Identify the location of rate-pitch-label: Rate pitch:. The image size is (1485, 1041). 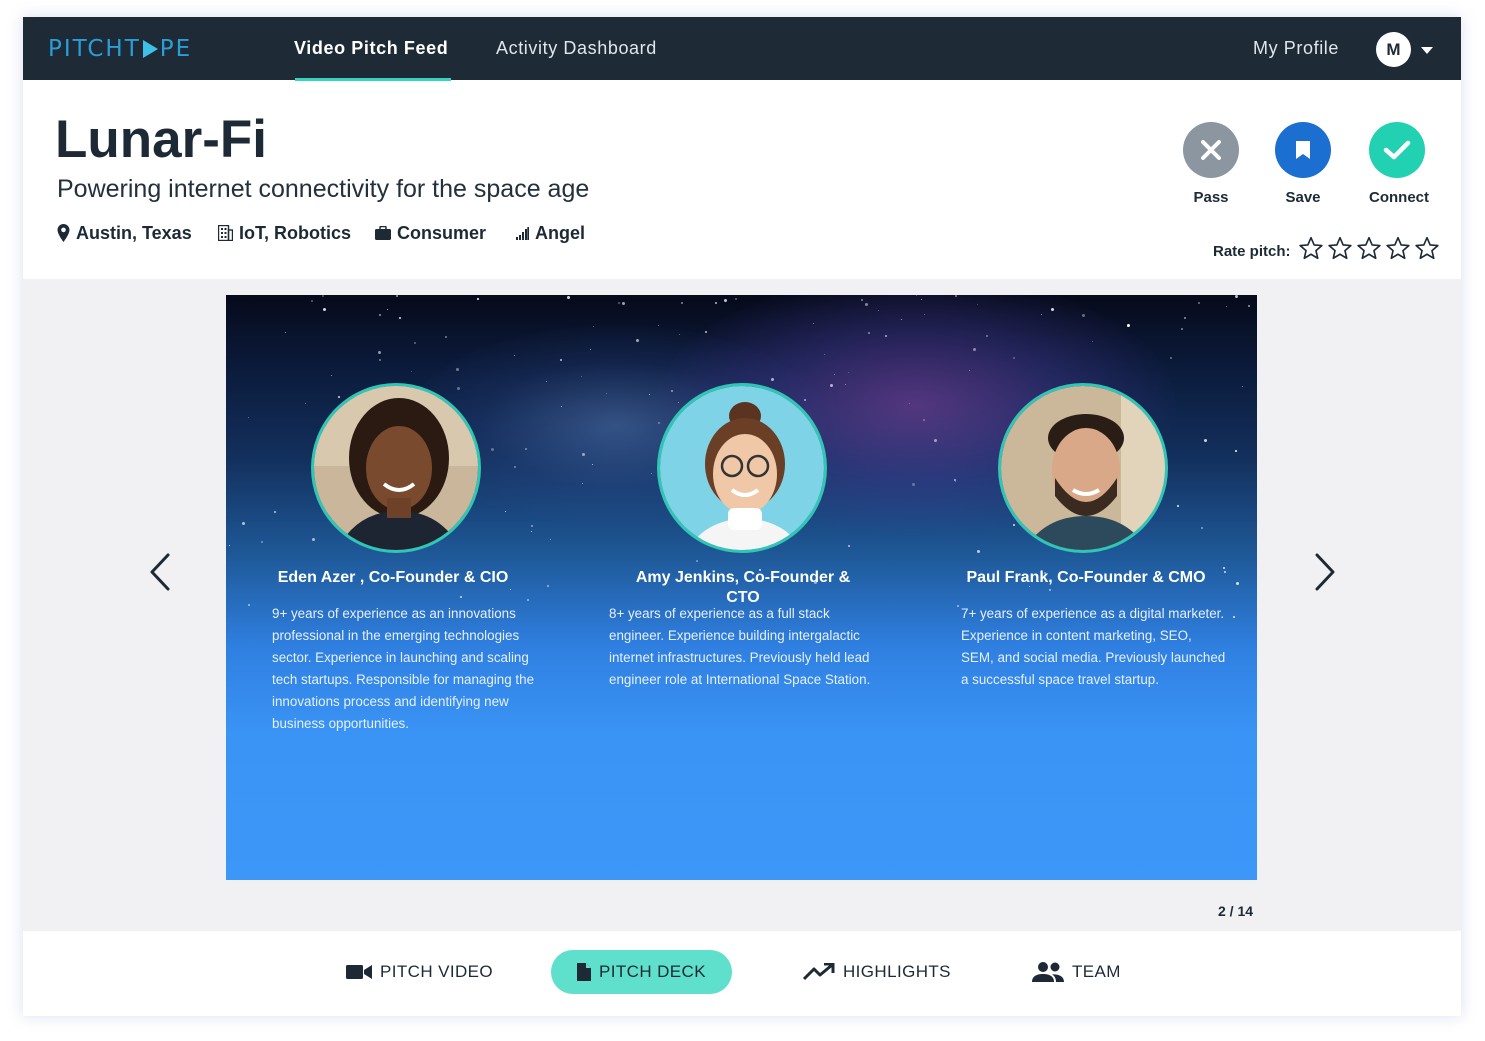
(1252, 251).